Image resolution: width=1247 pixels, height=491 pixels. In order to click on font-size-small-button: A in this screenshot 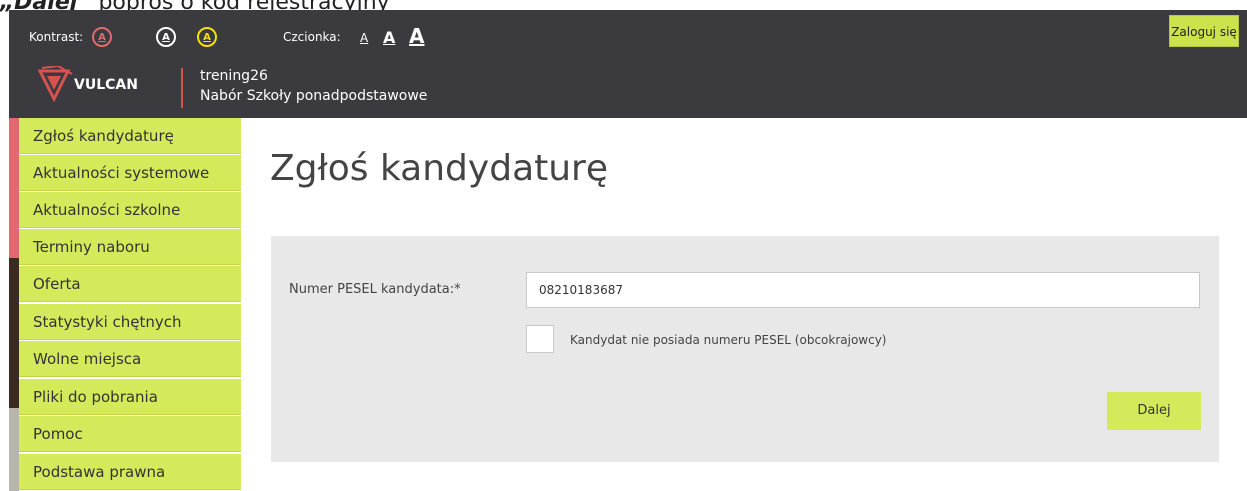, I will do `click(364, 38)`.